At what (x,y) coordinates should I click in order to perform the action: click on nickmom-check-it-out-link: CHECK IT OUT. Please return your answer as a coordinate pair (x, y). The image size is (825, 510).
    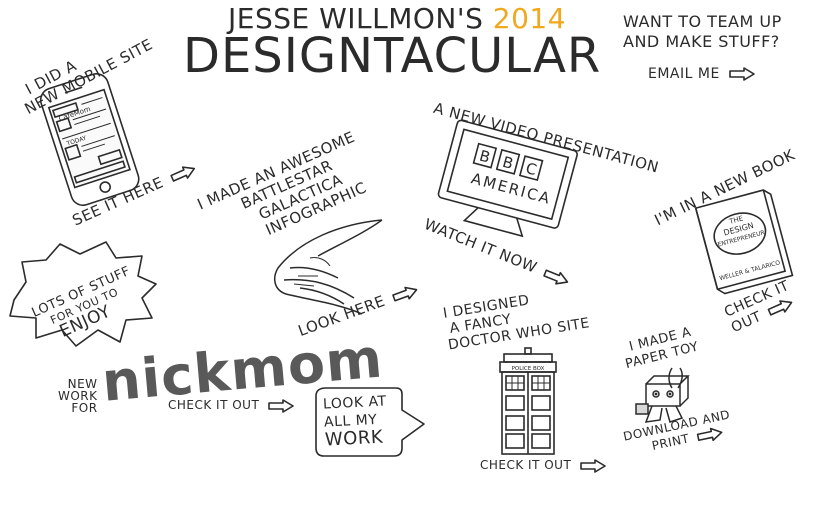
    Looking at the image, I should click on (231, 405).